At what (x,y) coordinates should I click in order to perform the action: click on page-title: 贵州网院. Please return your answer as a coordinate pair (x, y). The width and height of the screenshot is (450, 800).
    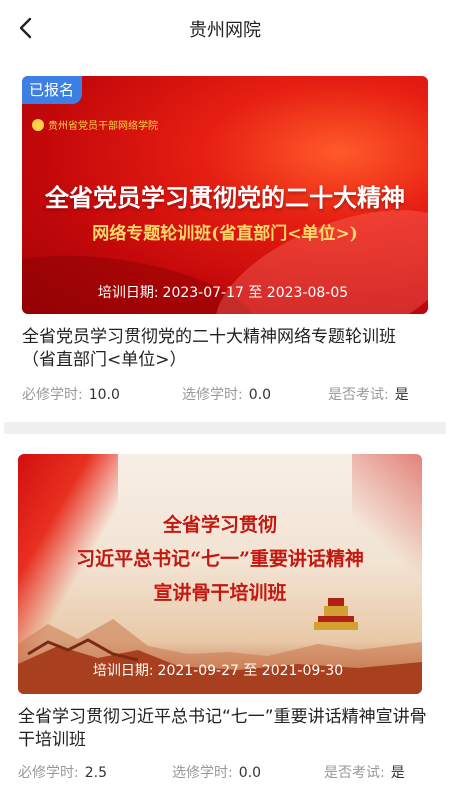
    Looking at the image, I should click on (225, 30).